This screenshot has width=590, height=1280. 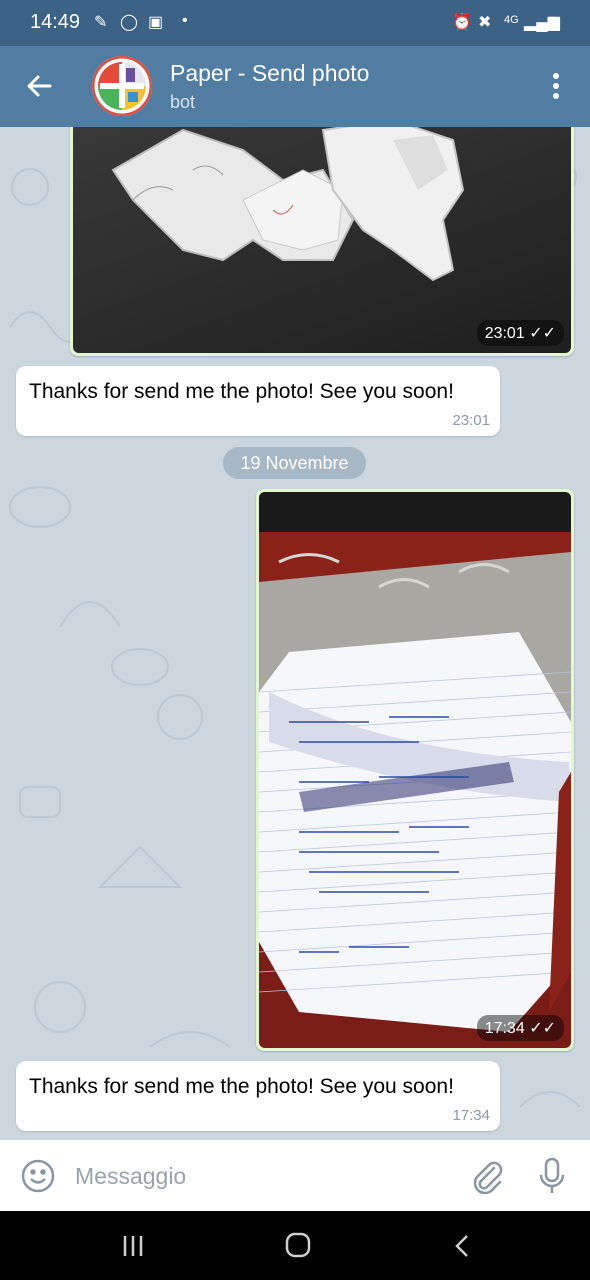 I want to click on voice-record-button, so click(x=552, y=1176).